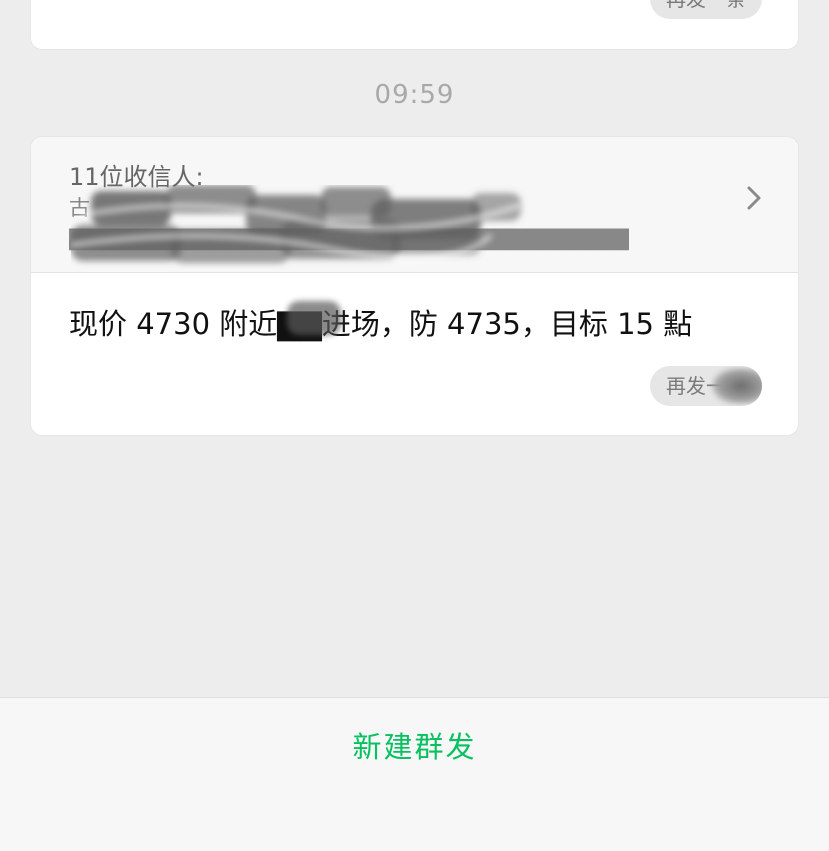 This screenshot has height=851, width=829. What do you see at coordinates (381, 324) in the screenshot?
I see `broadcast-message-text: 现价 4730 附近▇▇进场，防 4735，目标 15 點` at bounding box center [381, 324].